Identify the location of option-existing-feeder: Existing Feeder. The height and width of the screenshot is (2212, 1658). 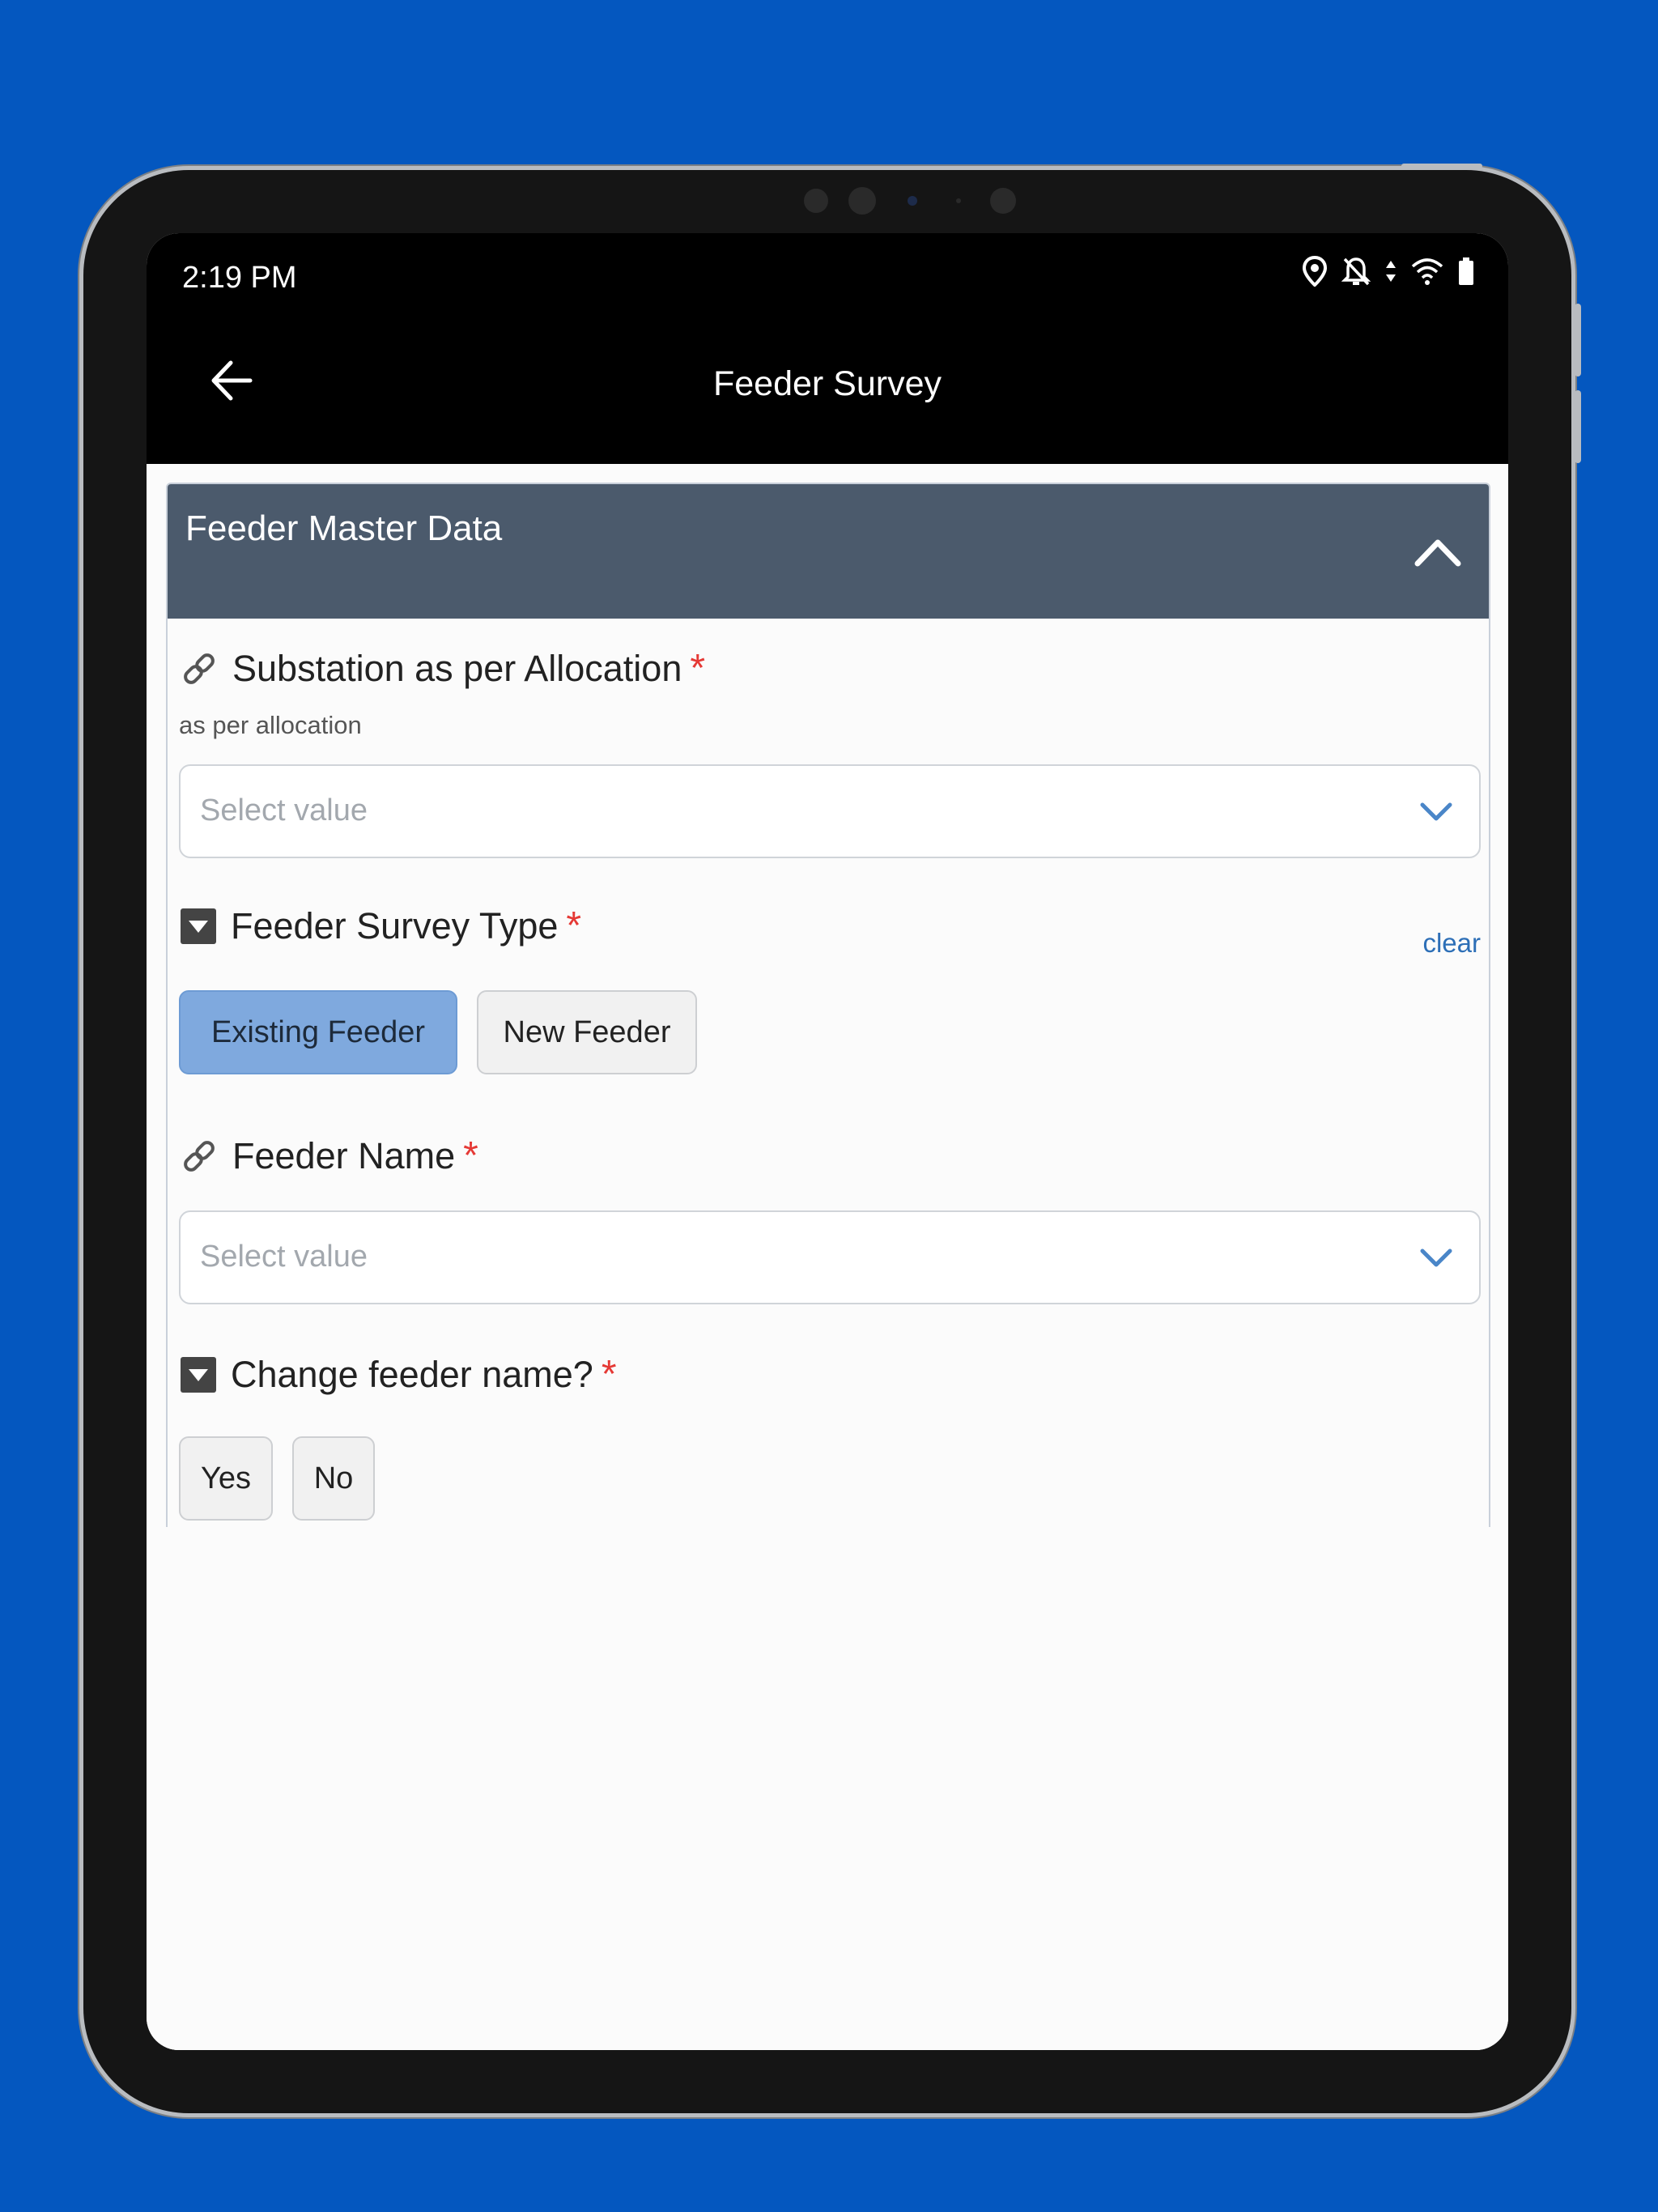
(318, 1032).